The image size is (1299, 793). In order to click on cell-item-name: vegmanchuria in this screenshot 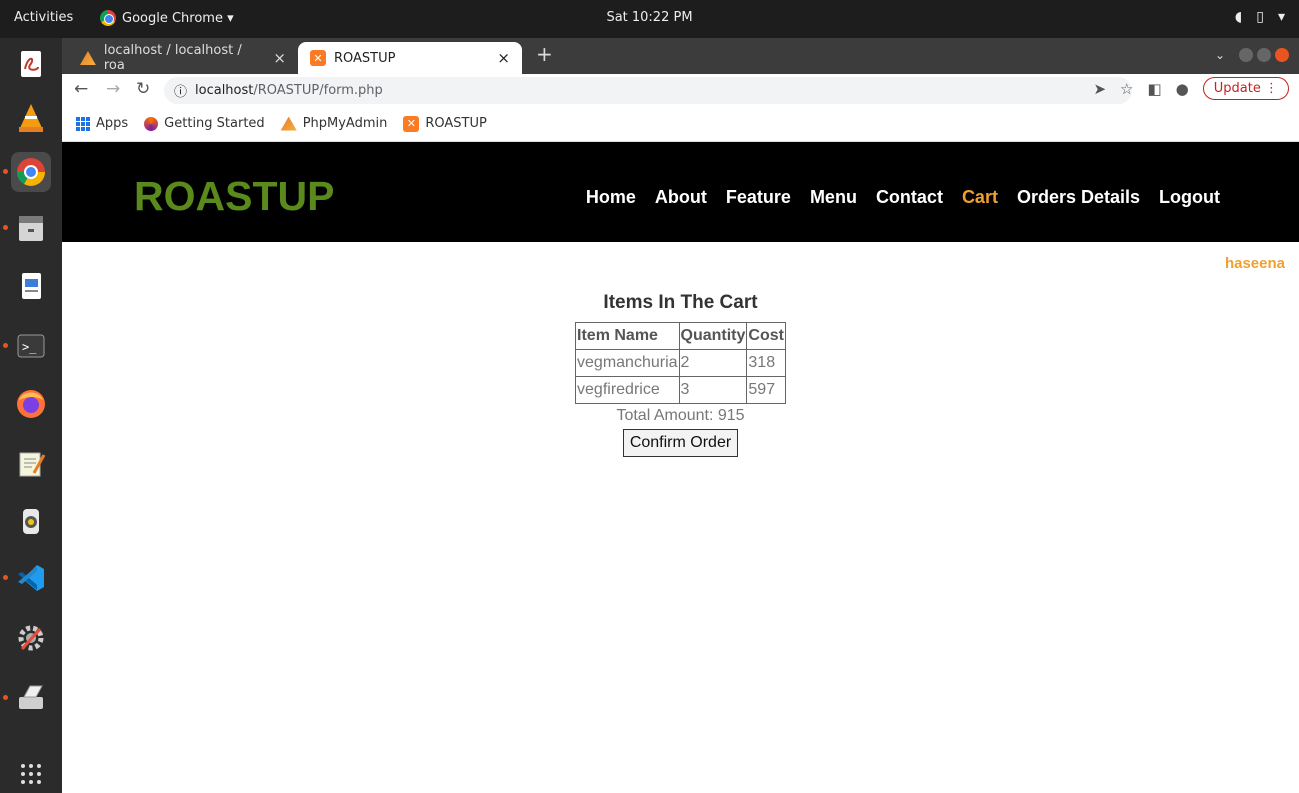, I will do `click(627, 363)`.